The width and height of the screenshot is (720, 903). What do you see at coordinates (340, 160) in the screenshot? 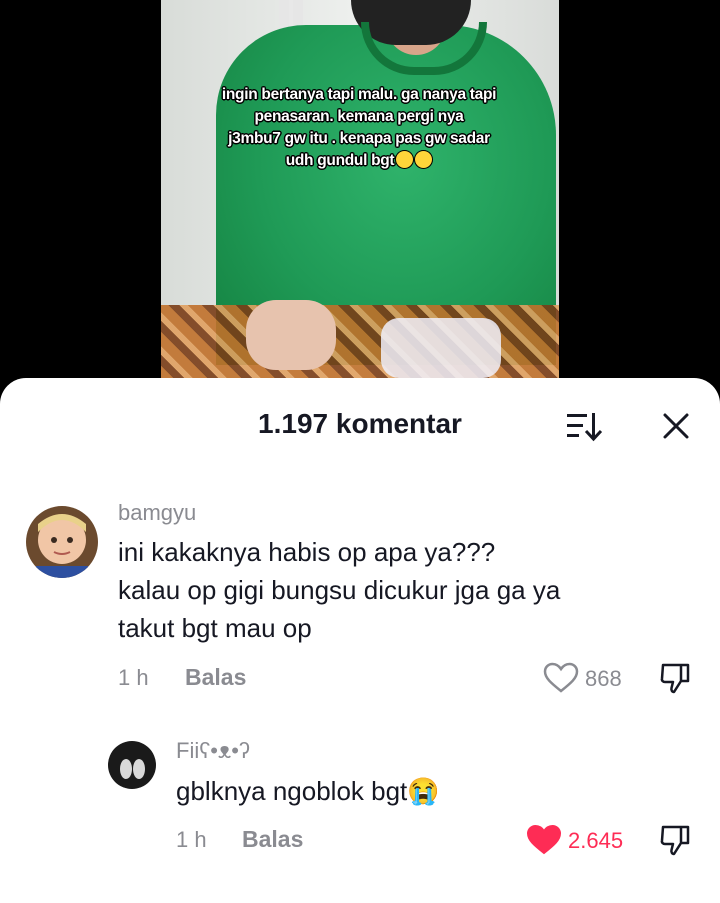
I see `caption-line: udh gundul bgt` at bounding box center [340, 160].